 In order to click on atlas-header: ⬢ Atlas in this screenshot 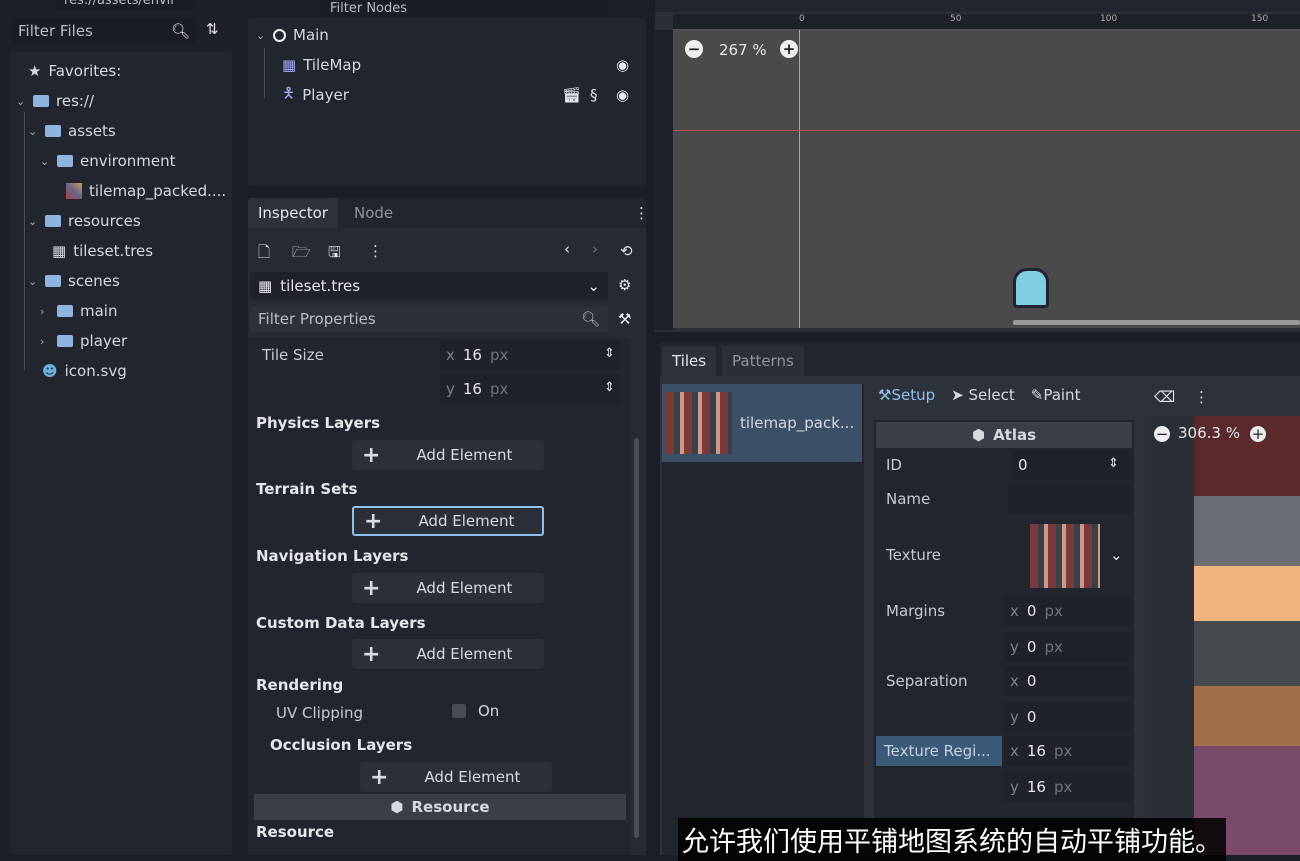, I will do `click(1004, 435)`.